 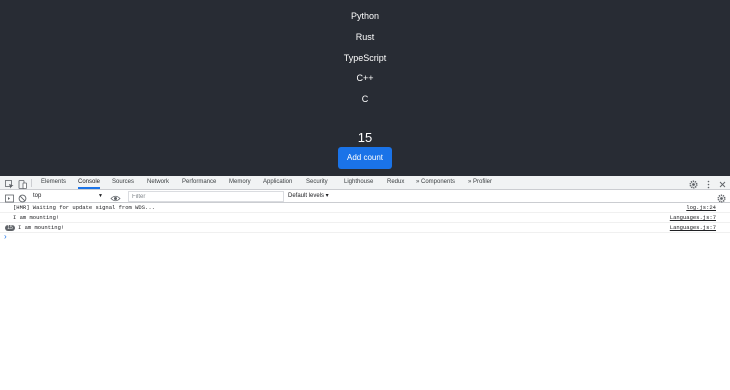 What do you see at coordinates (10, 228) in the screenshot?
I see `repeat-count-badge: 15` at bounding box center [10, 228].